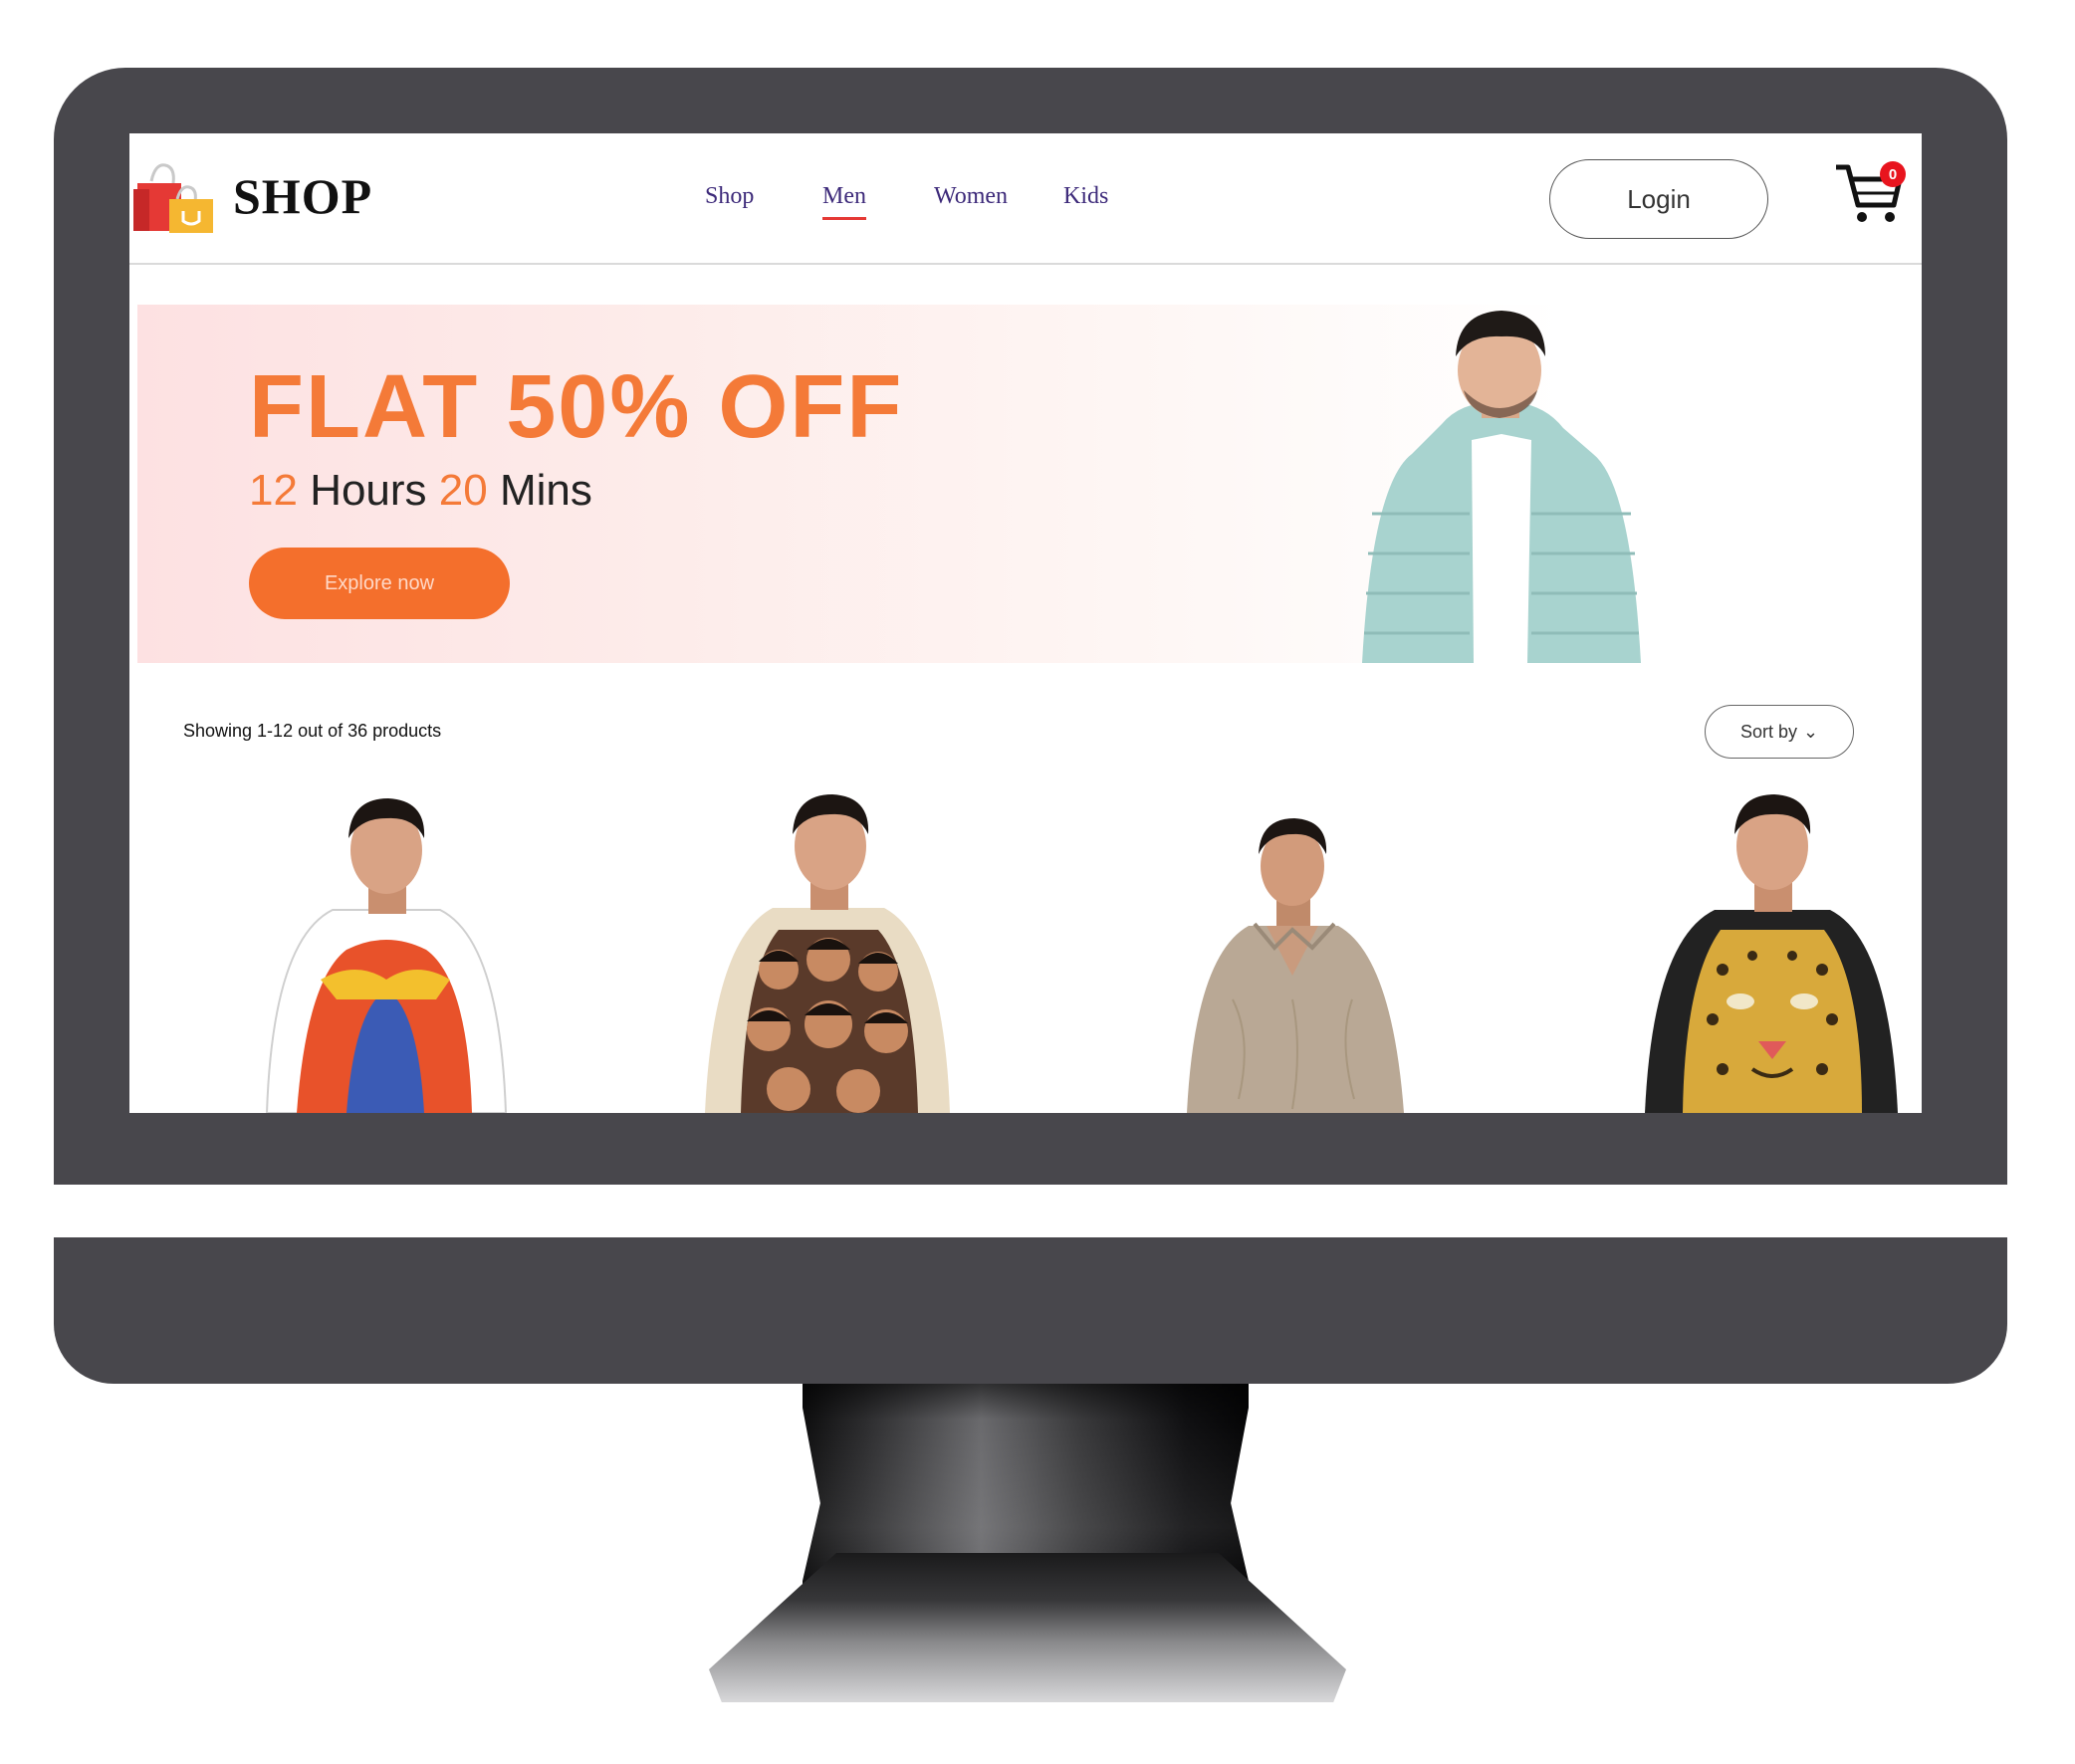  I want to click on banner-headline: FLAT 50% OFF, so click(577, 407).